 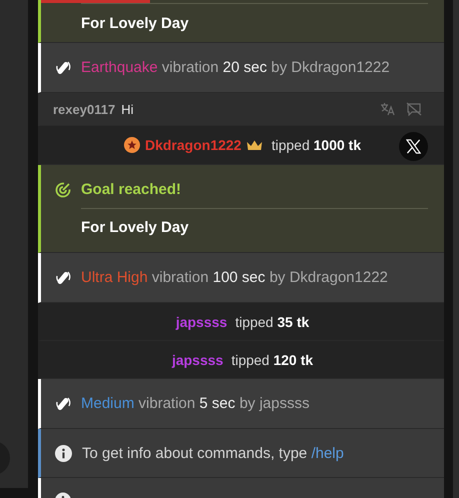 I want to click on chat-text: Hi, so click(x=127, y=109).